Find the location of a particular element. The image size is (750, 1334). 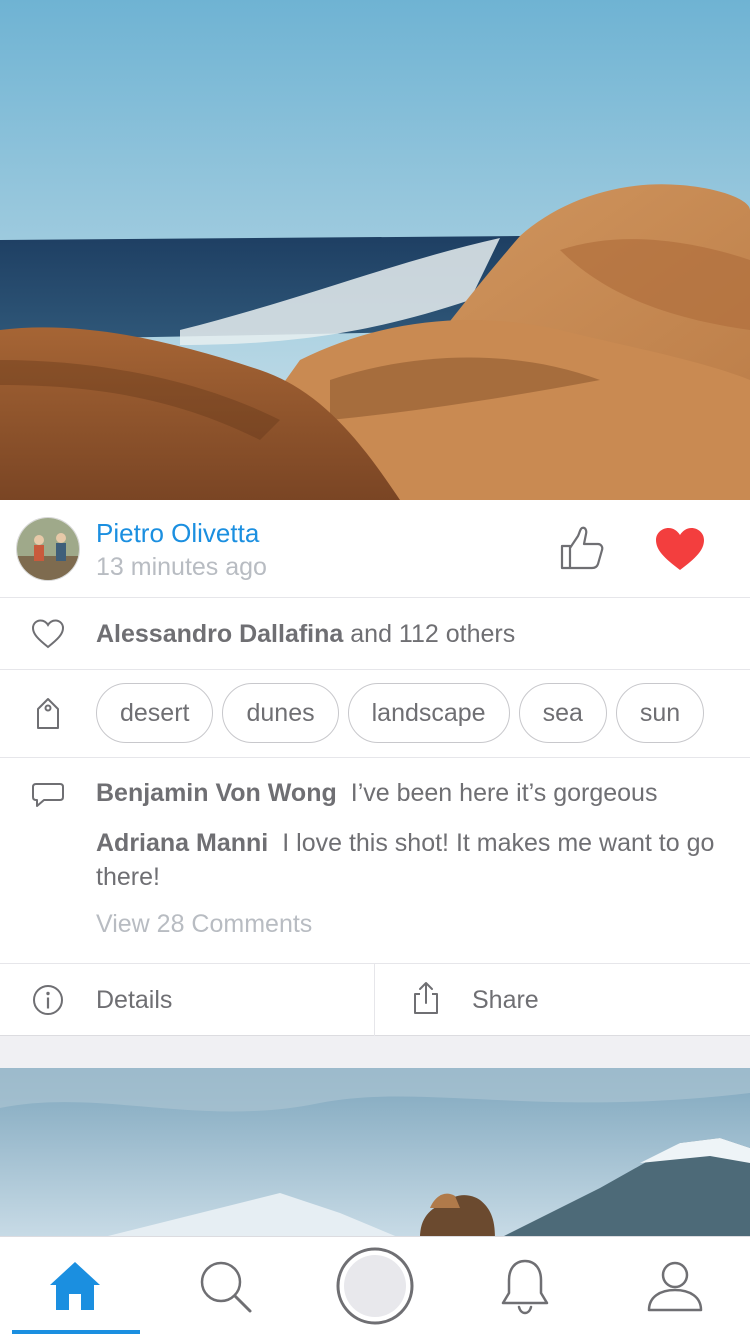

tag-chip: sun is located at coordinates (660, 713).